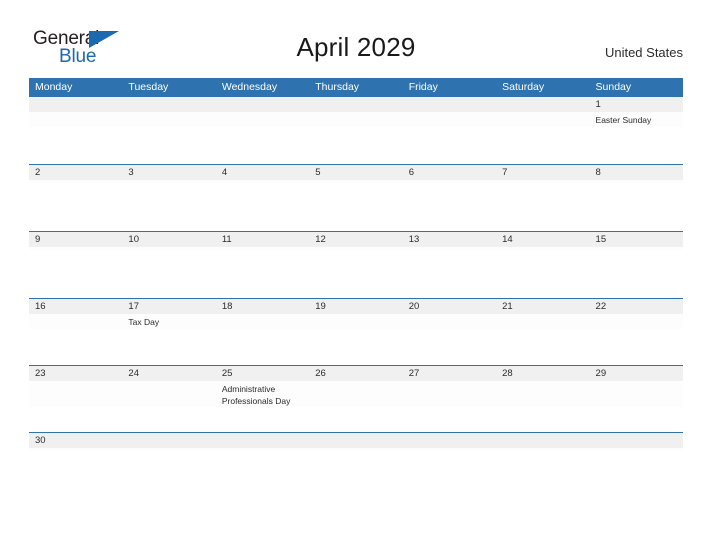 Image resolution: width=712 pixels, height=550 pixels. Describe the element at coordinates (542, 306) in the screenshot. I see `day-number: 21` at that location.